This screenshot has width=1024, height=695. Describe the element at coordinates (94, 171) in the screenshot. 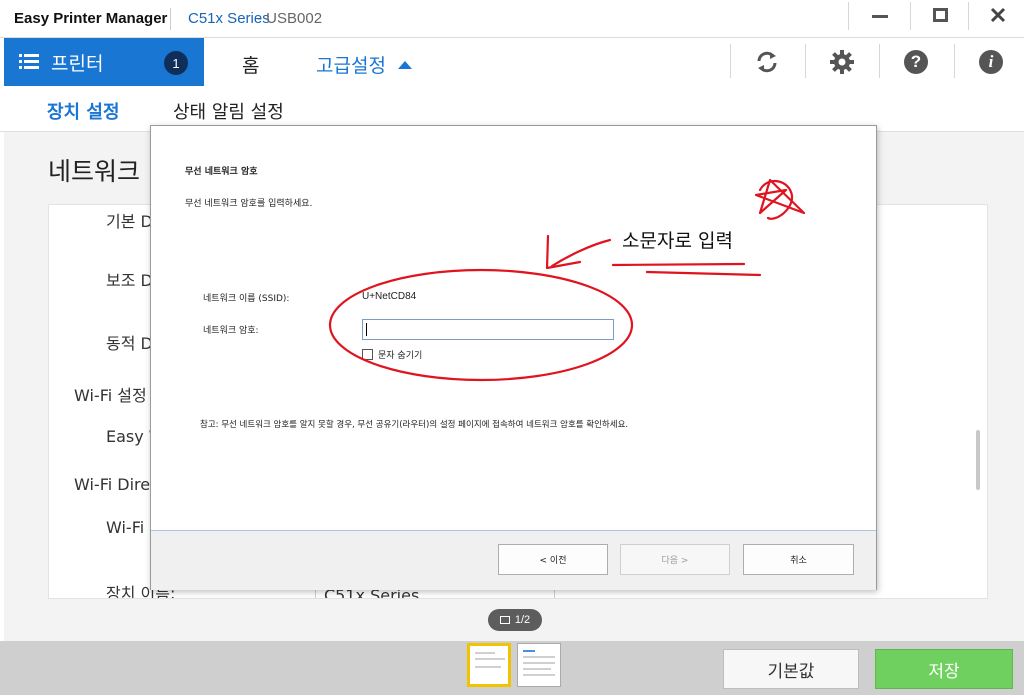

I see `section-title-network: 네트워크` at that location.